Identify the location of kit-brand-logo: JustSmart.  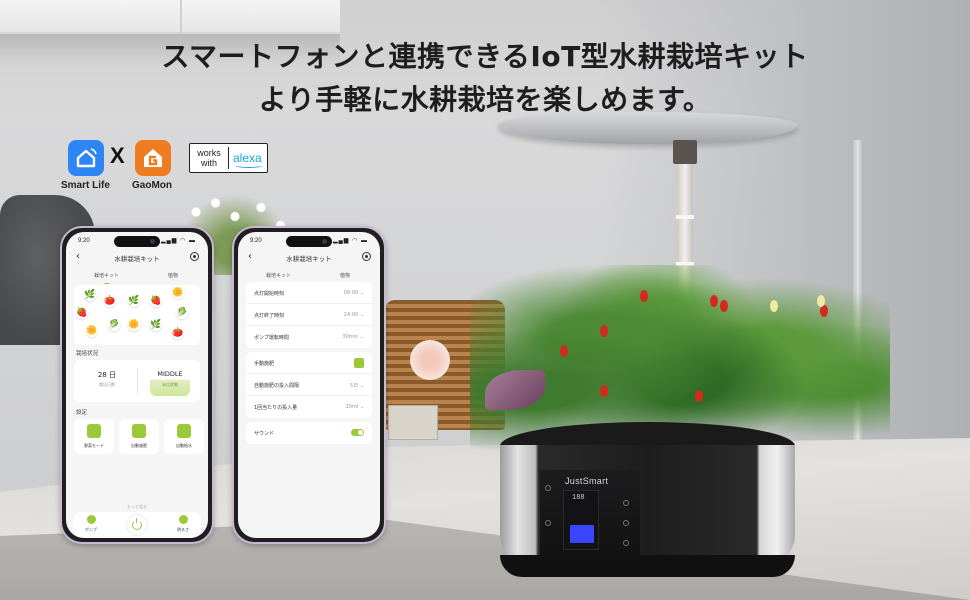
(587, 481).